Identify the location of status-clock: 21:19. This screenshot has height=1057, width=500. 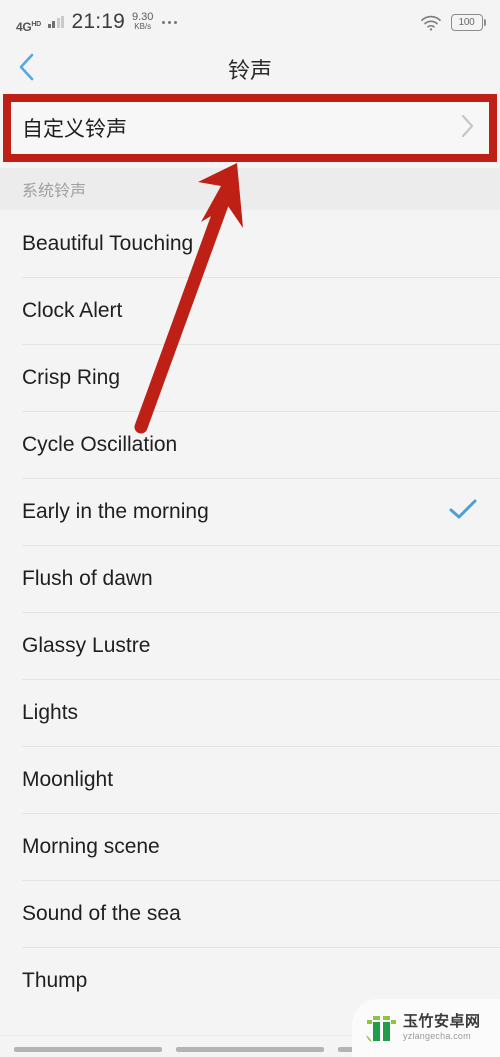
(98, 21).